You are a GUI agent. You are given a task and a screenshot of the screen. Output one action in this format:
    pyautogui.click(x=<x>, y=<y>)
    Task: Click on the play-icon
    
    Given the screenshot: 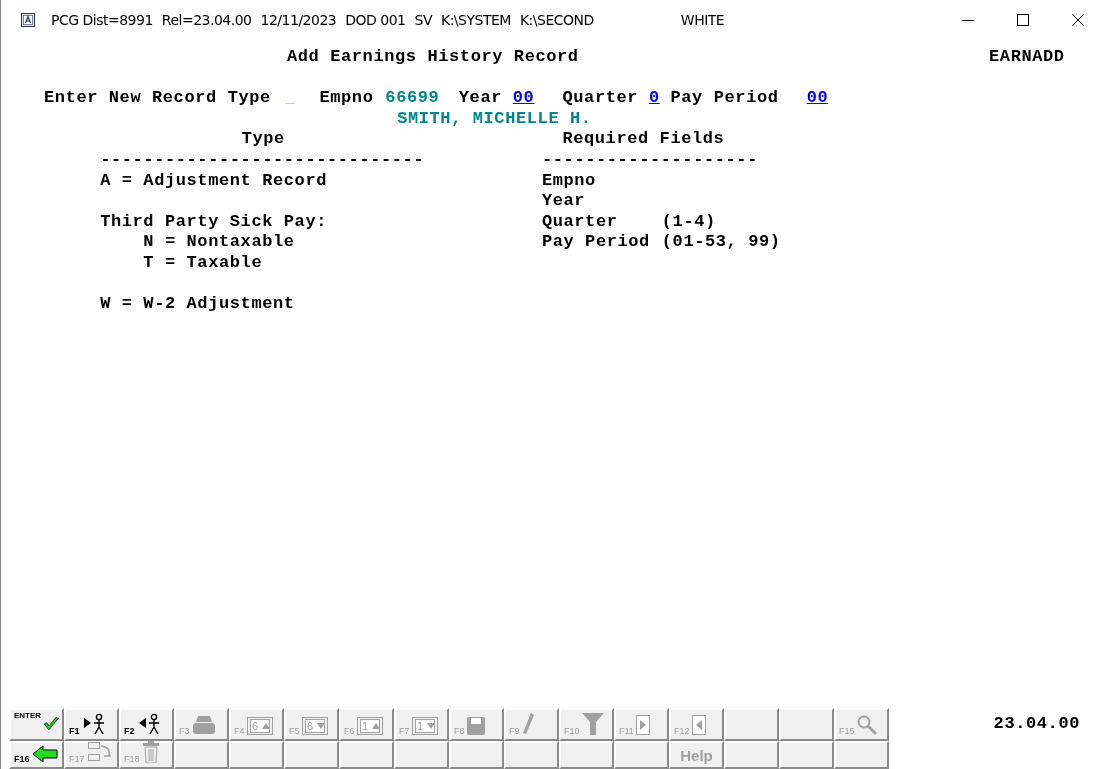 What is the action you would take?
    pyautogui.click(x=642, y=725)
    